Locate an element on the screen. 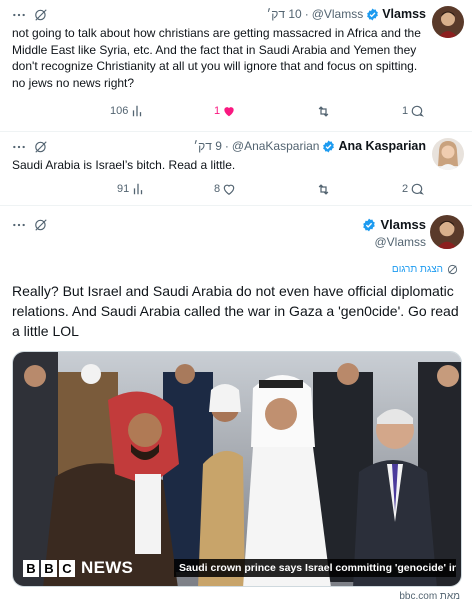 The width and height of the screenshot is (472, 608). show-translation-label: הצגת תרגום is located at coordinates (417, 269).